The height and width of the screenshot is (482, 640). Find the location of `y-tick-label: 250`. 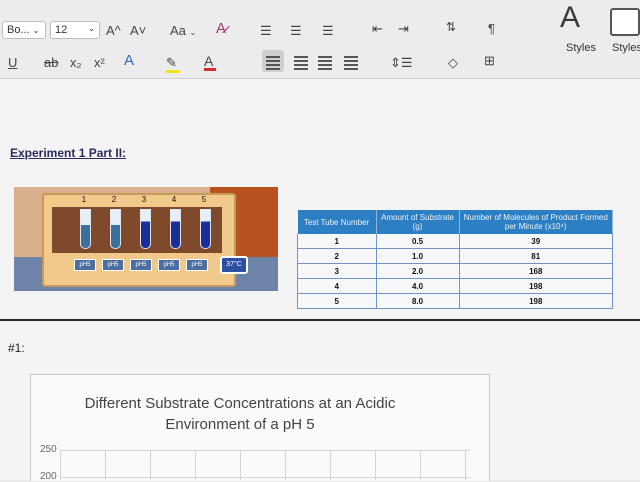

y-tick-label: 250 is located at coordinates (48, 449).